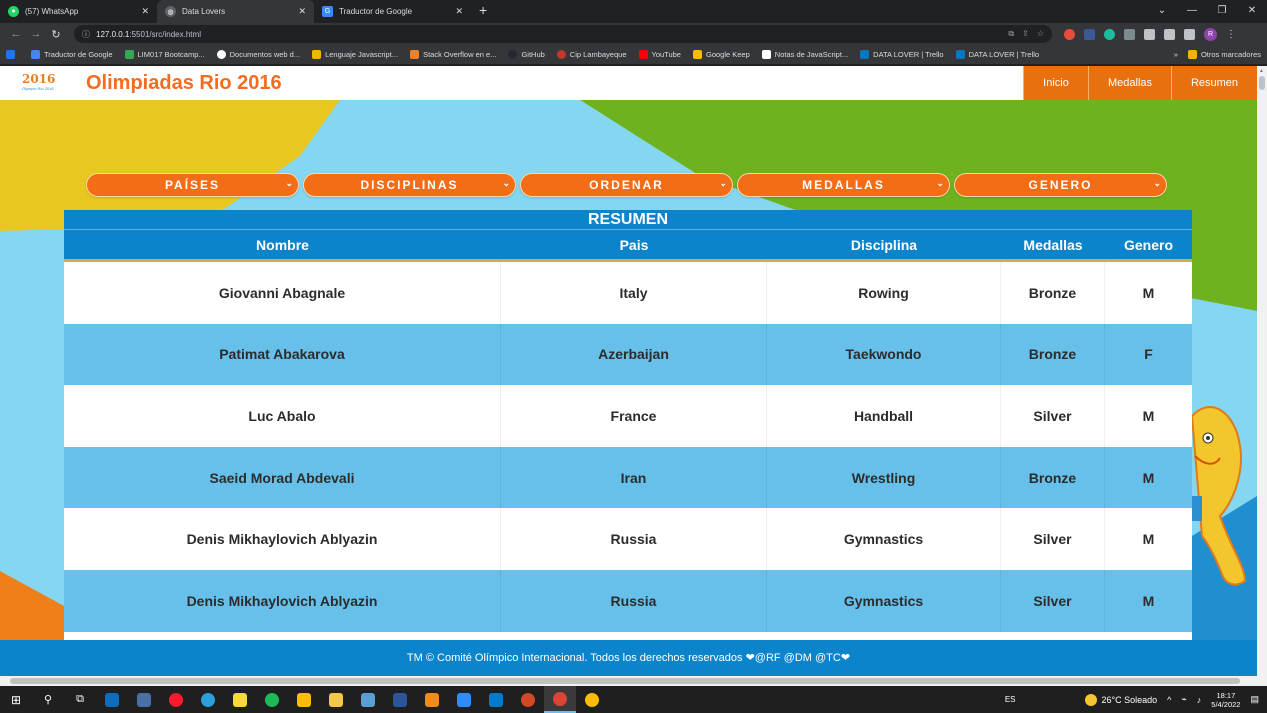 Image resolution: width=1267 pixels, height=713 pixels. What do you see at coordinates (1055, 83) in the screenshot?
I see `nav-inicio: Inicio` at bounding box center [1055, 83].